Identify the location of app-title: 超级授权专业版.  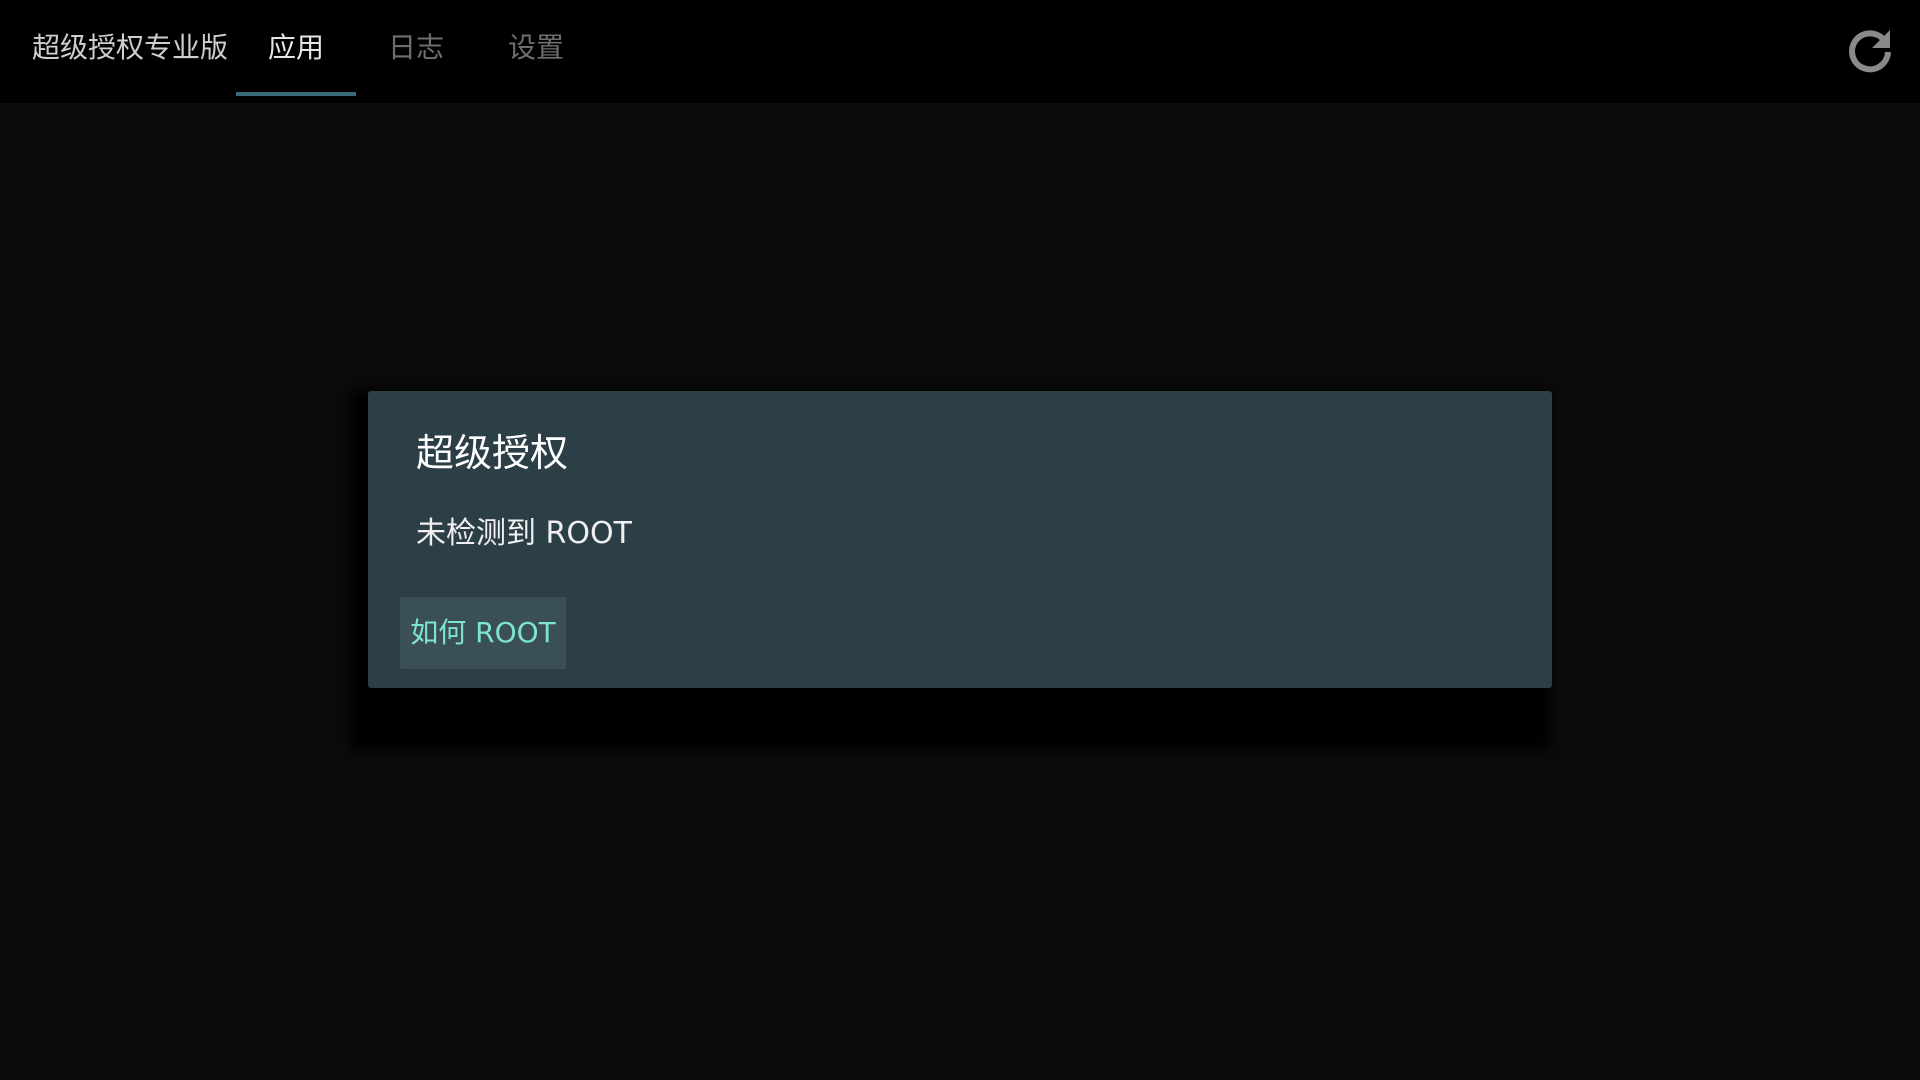
(130, 47).